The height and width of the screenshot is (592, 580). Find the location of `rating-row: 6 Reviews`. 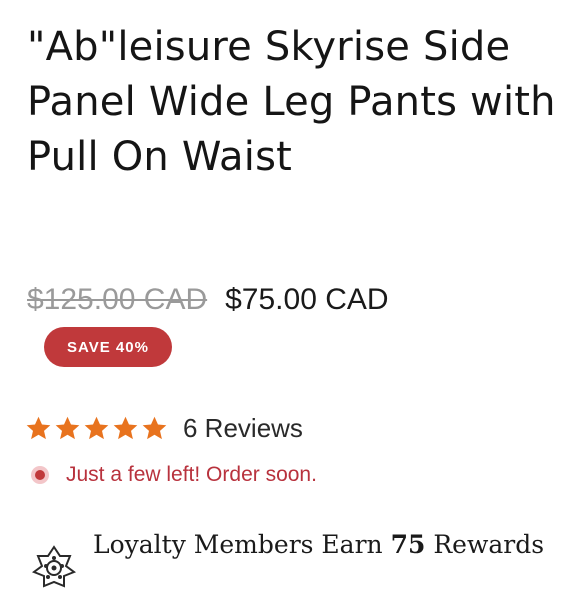

rating-row: 6 Reviews is located at coordinates (164, 428).